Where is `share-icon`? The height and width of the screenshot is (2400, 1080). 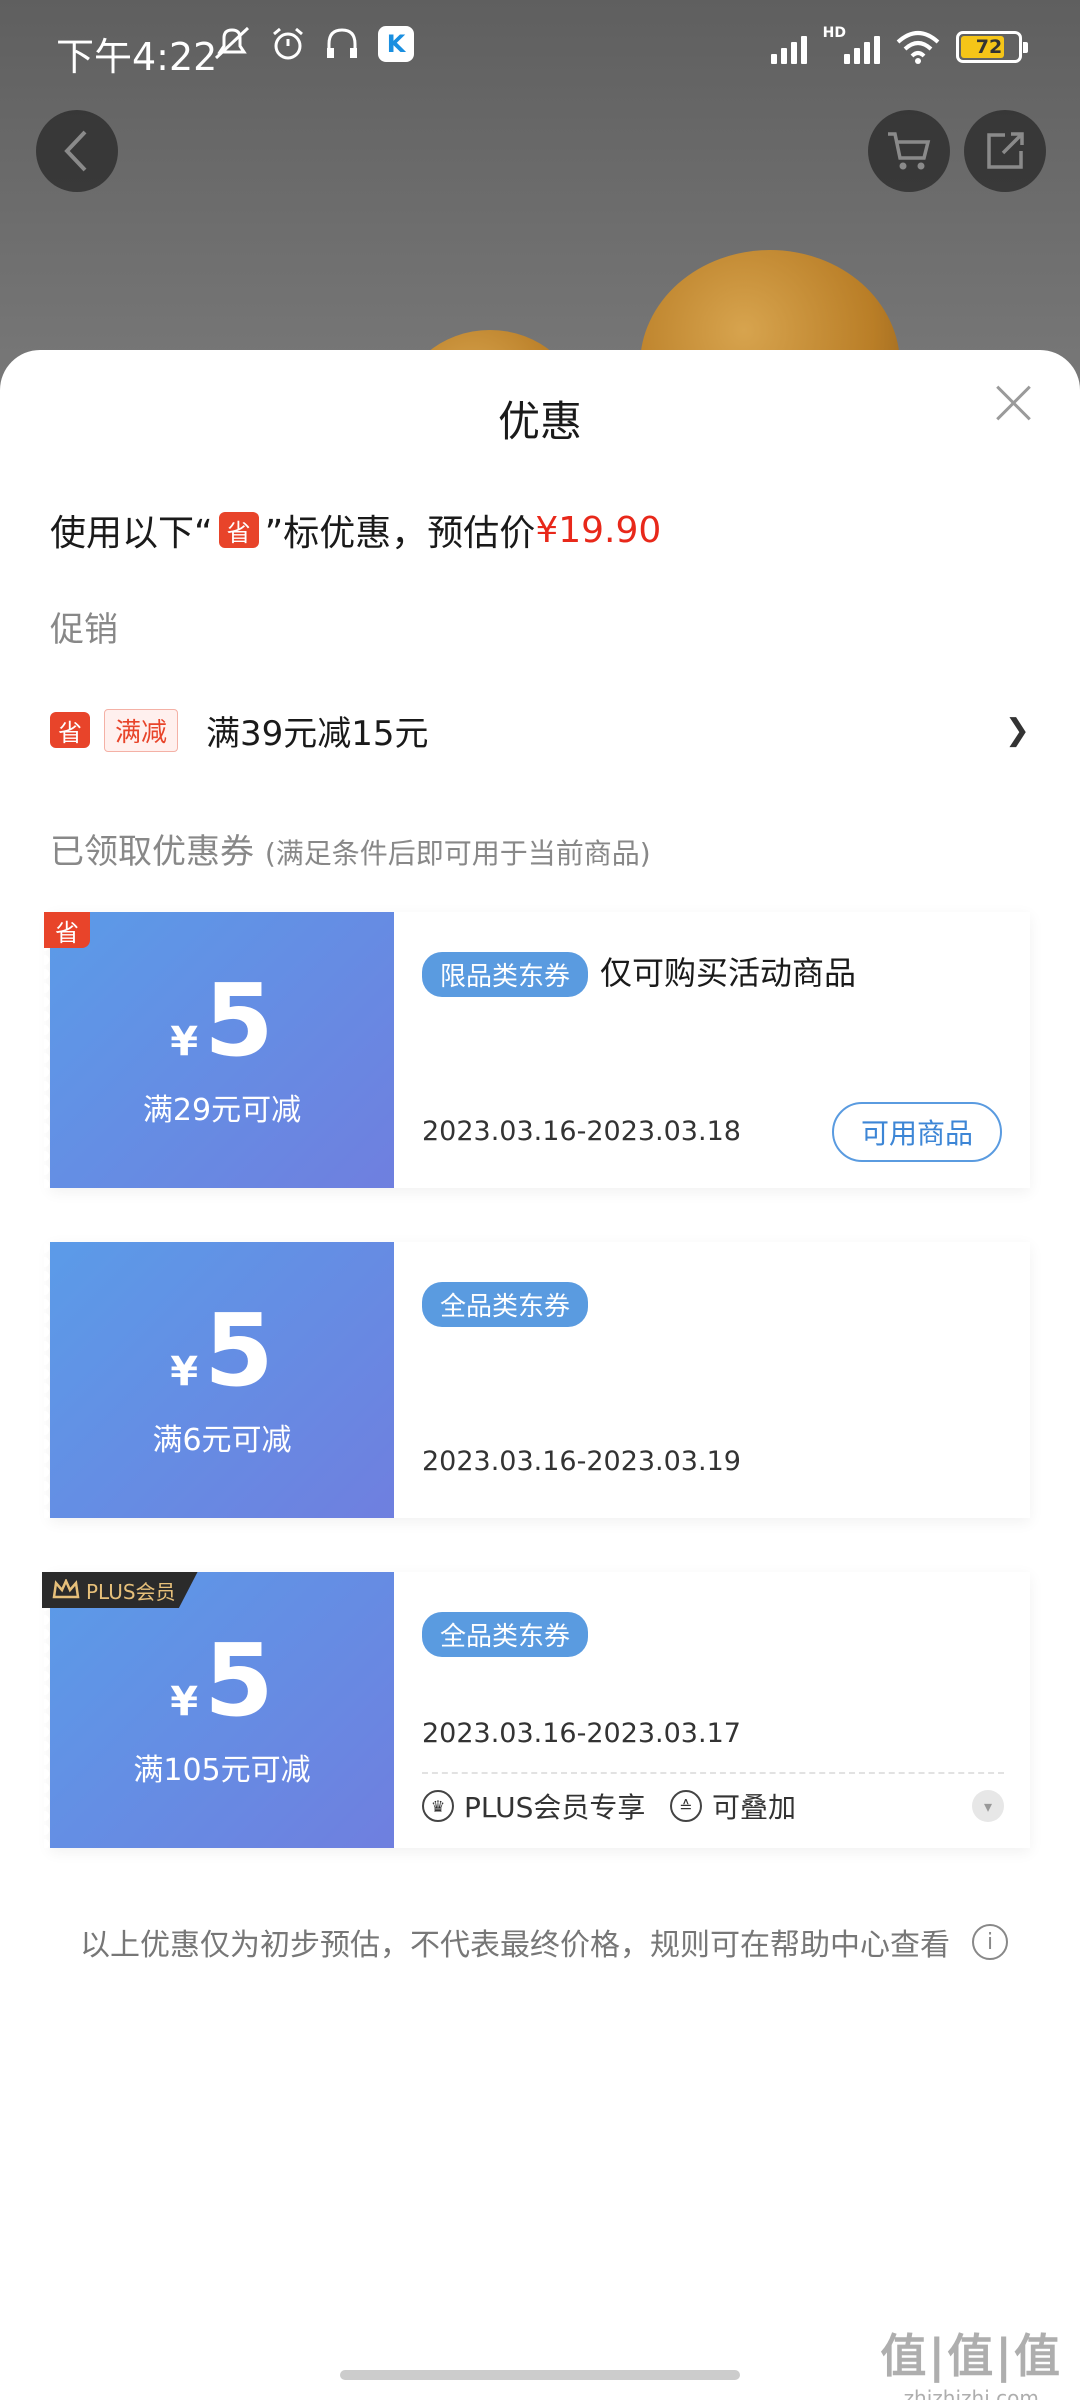
share-icon is located at coordinates (1005, 150).